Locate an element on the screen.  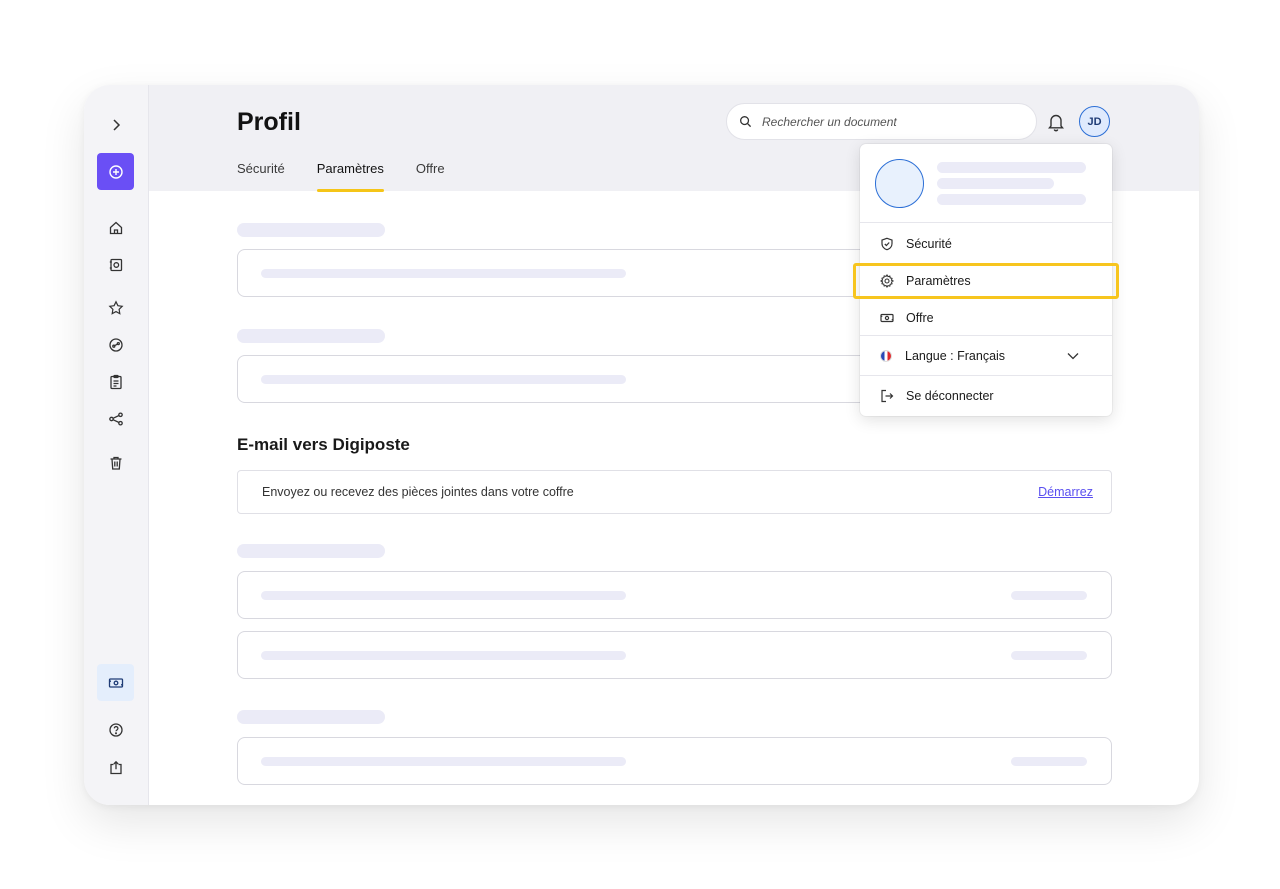
sidebar-item-documents is located at coordinates (115, 264).